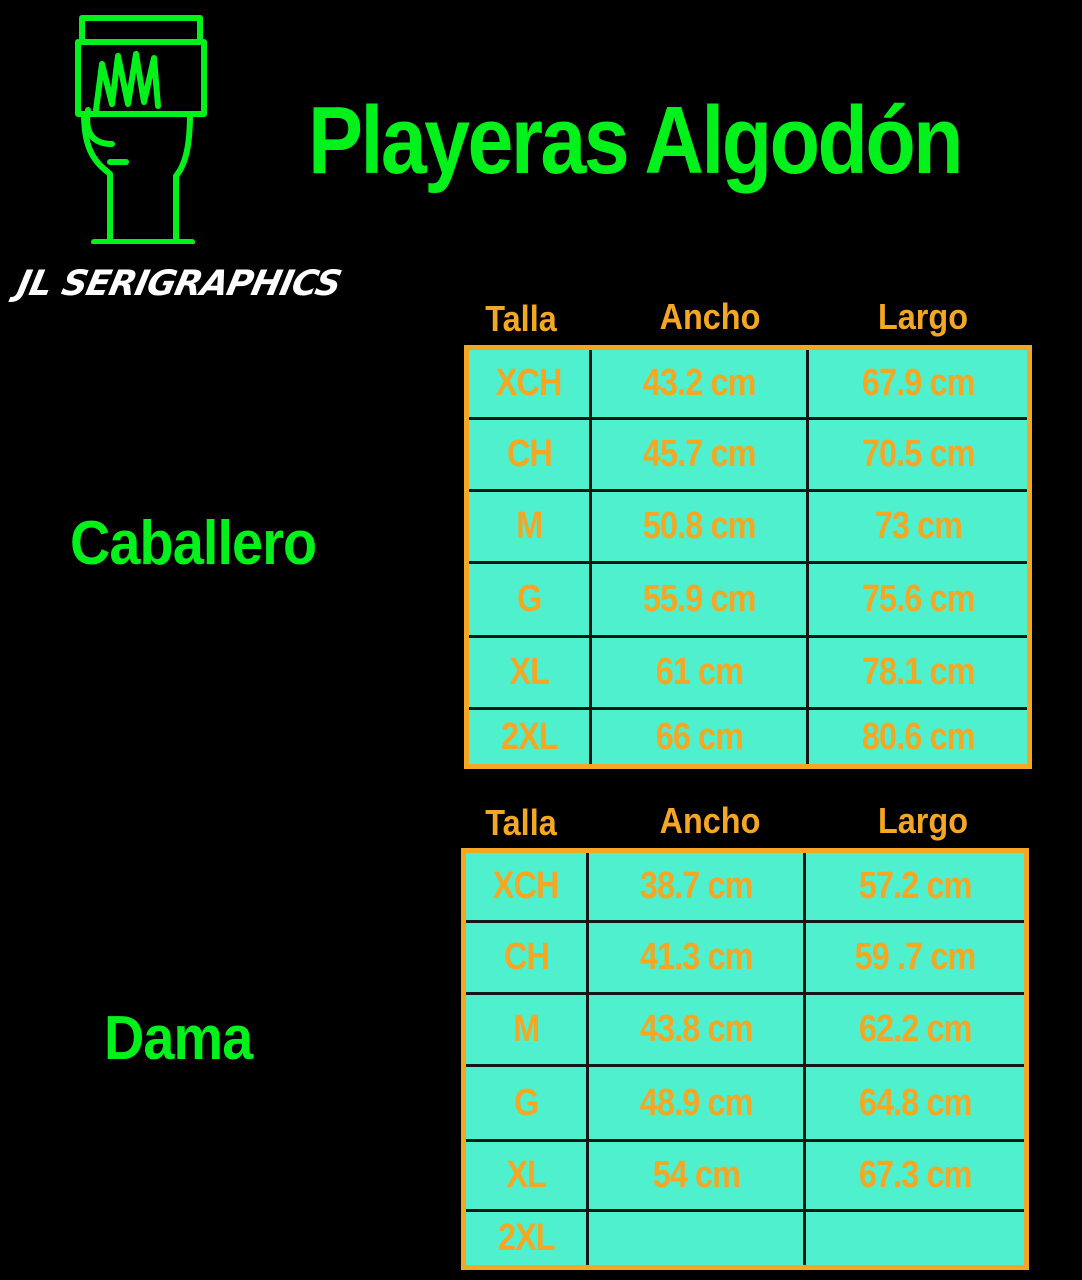 The width and height of the screenshot is (1082, 1280). I want to click on largo-cell: 64.8 cm, so click(915, 1102).